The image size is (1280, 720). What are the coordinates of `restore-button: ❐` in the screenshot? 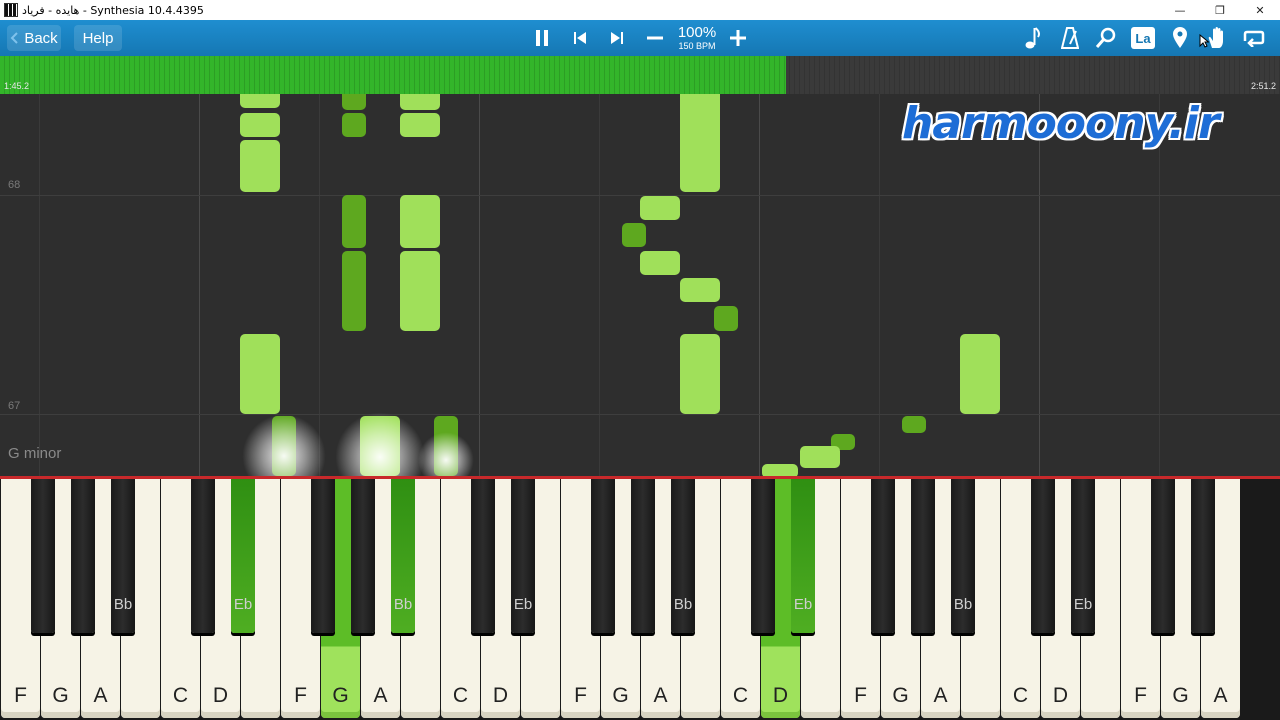 It's located at (1220, 10).